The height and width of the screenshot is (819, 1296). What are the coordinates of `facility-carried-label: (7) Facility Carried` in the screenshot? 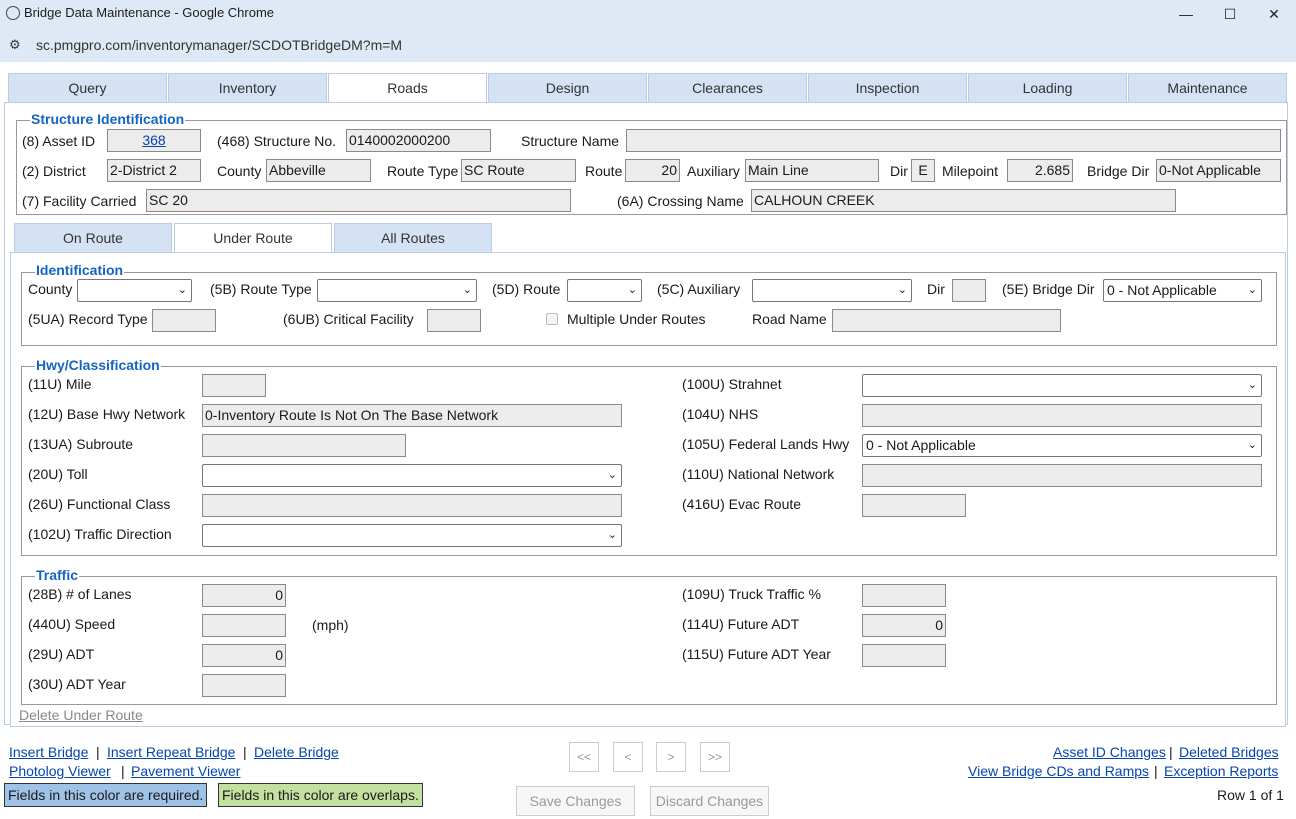 It's located at (79, 201).